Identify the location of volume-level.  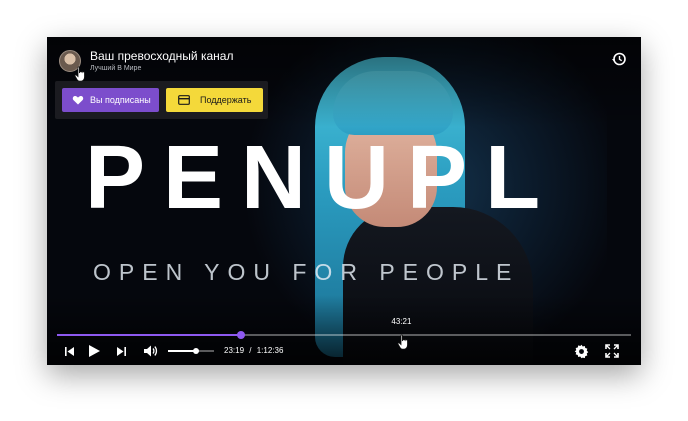
(182, 351).